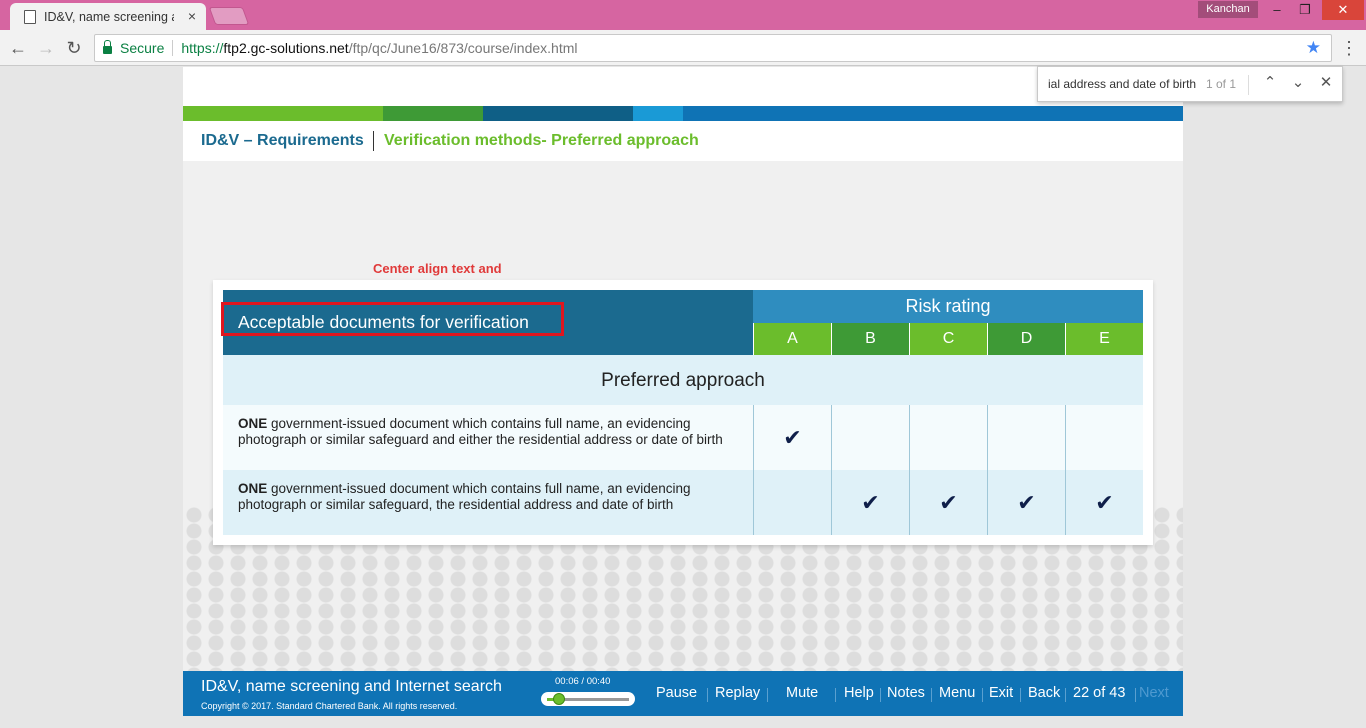 This screenshot has height=728, width=1366. What do you see at coordinates (948, 306) in the screenshot?
I see `risk-rating-header: Risk rating` at bounding box center [948, 306].